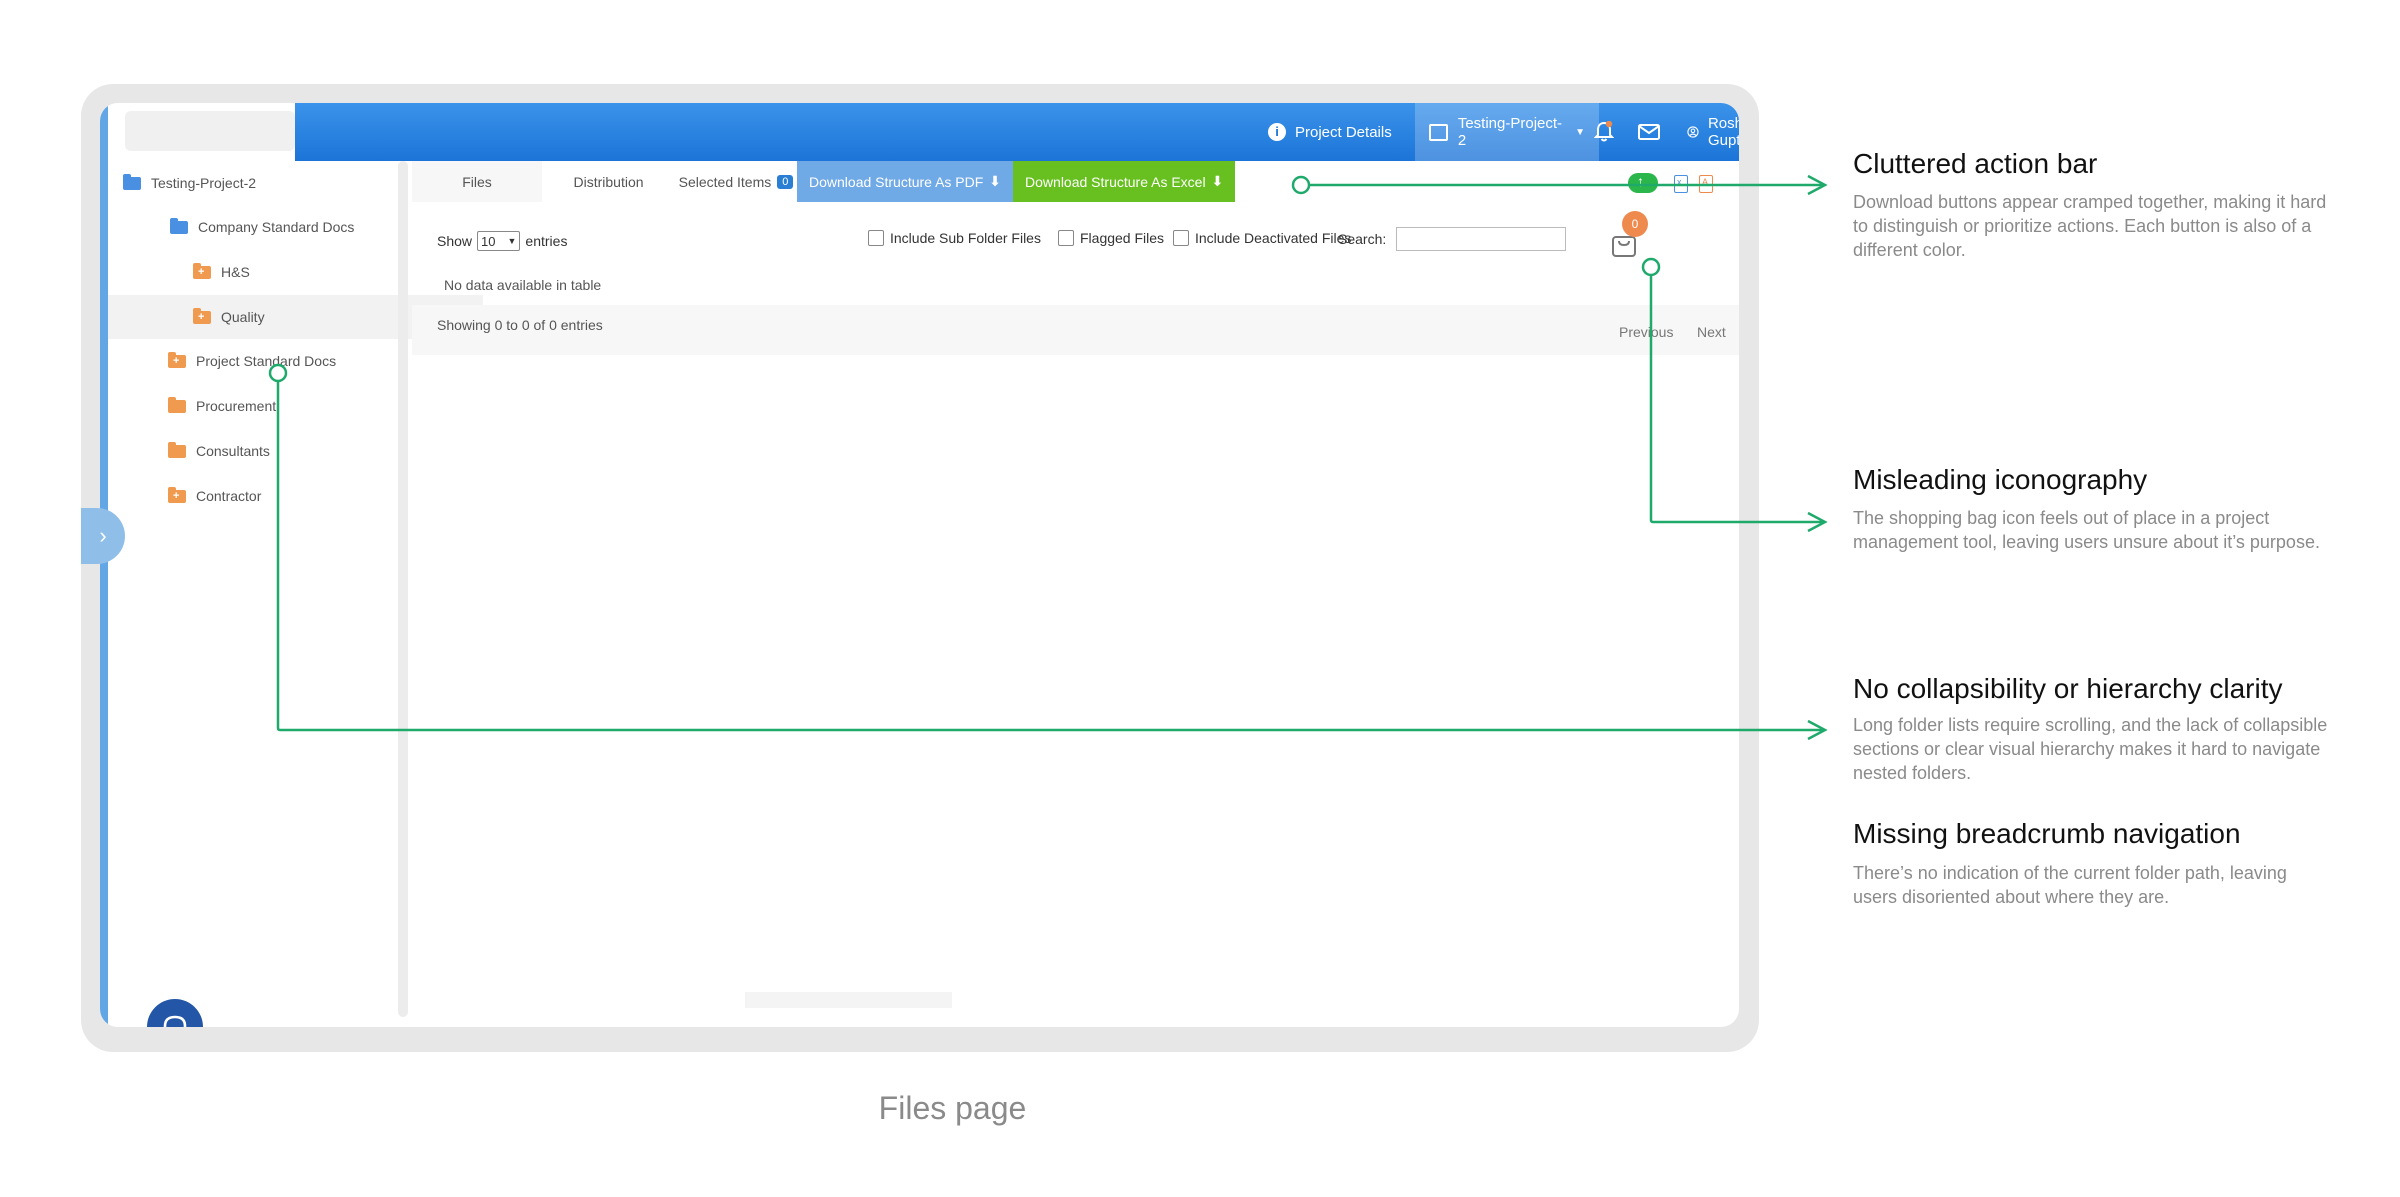  I want to click on page-caption: Files page, so click(952, 1108).